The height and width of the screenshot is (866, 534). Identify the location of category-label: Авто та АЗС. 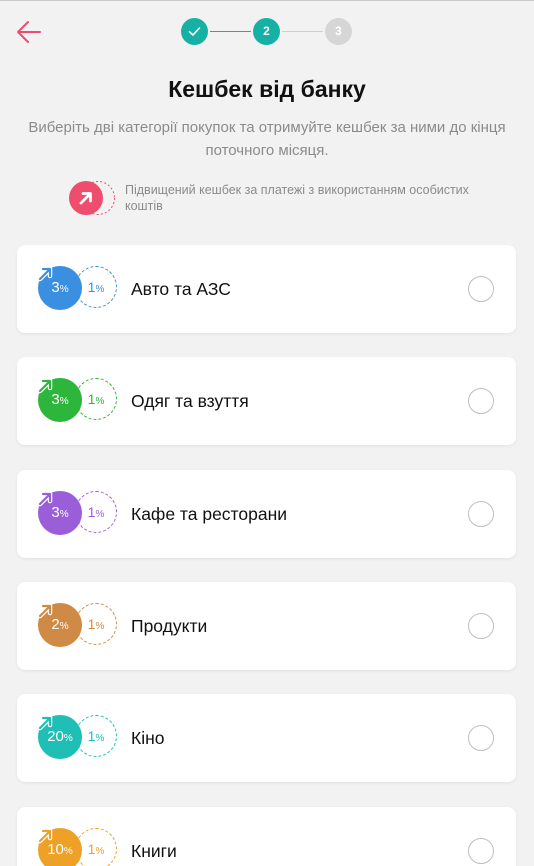
(181, 289).